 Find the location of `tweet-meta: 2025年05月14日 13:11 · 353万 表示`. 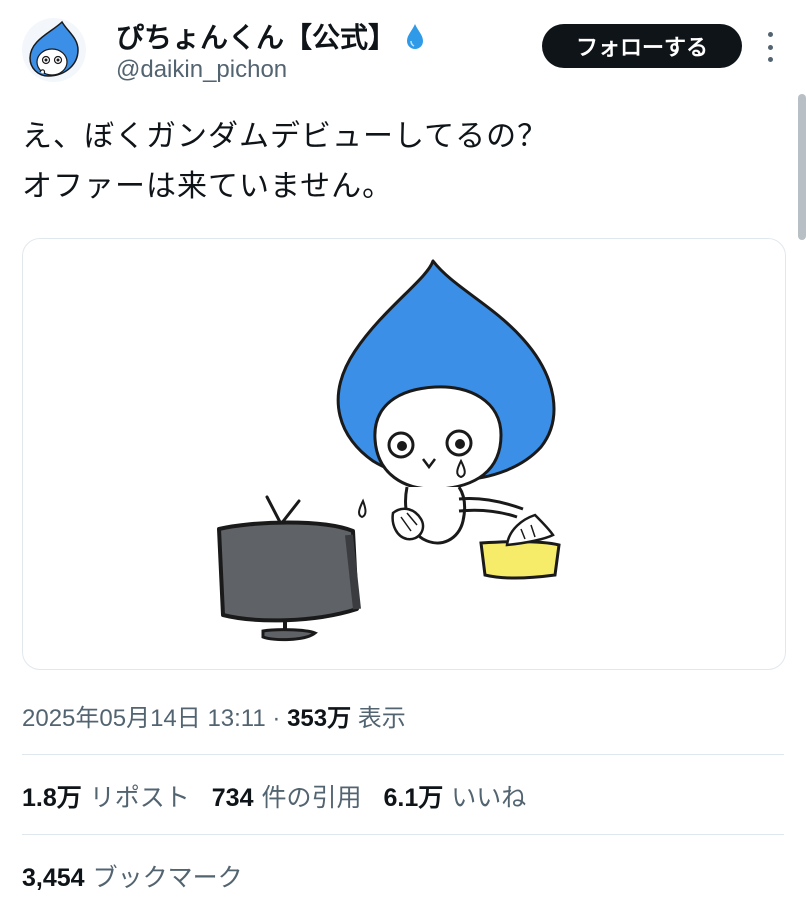

tweet-meta: 2025年05月14日 13:11 · 353万 表示 is located at coordinates (214, 715).